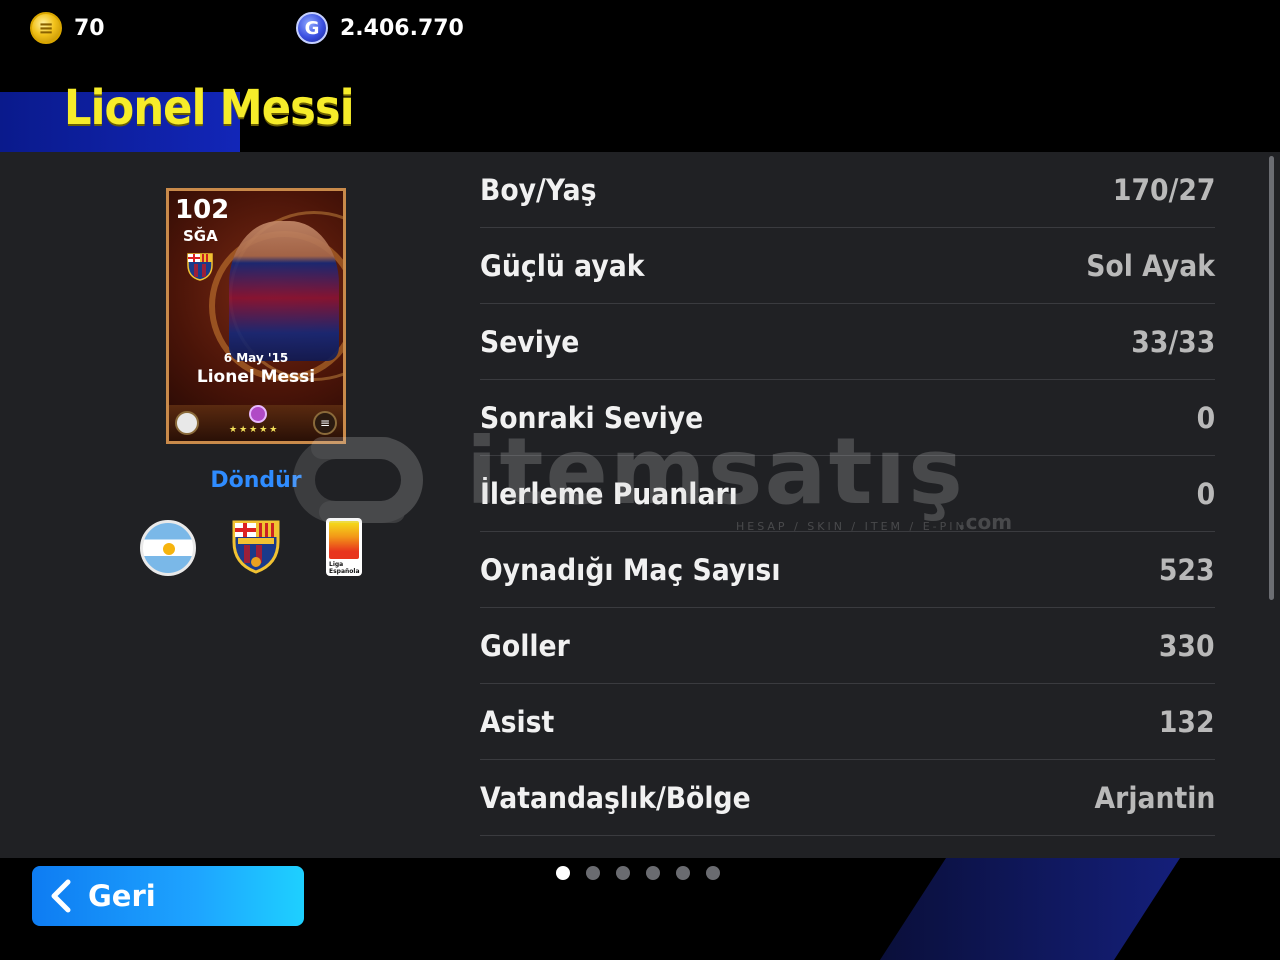  I want to click on argentina-sun, so click(169, 549).